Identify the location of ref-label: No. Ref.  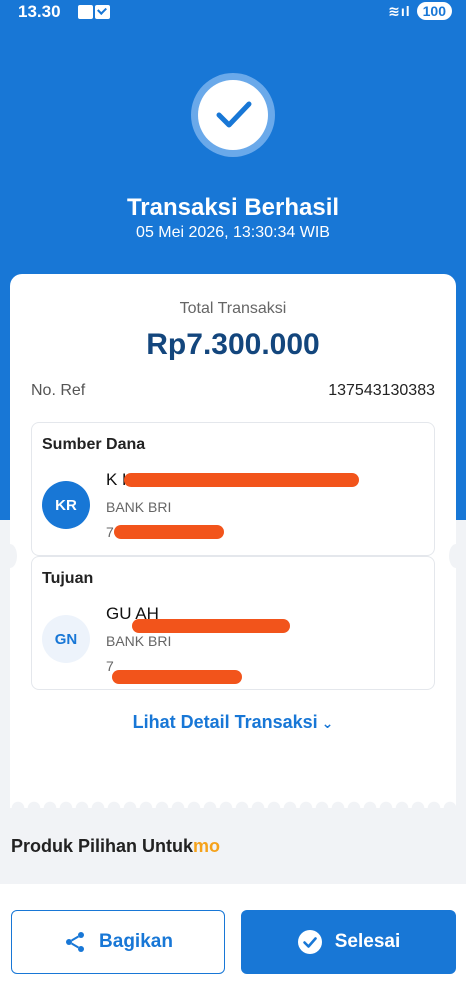
(58, 390).